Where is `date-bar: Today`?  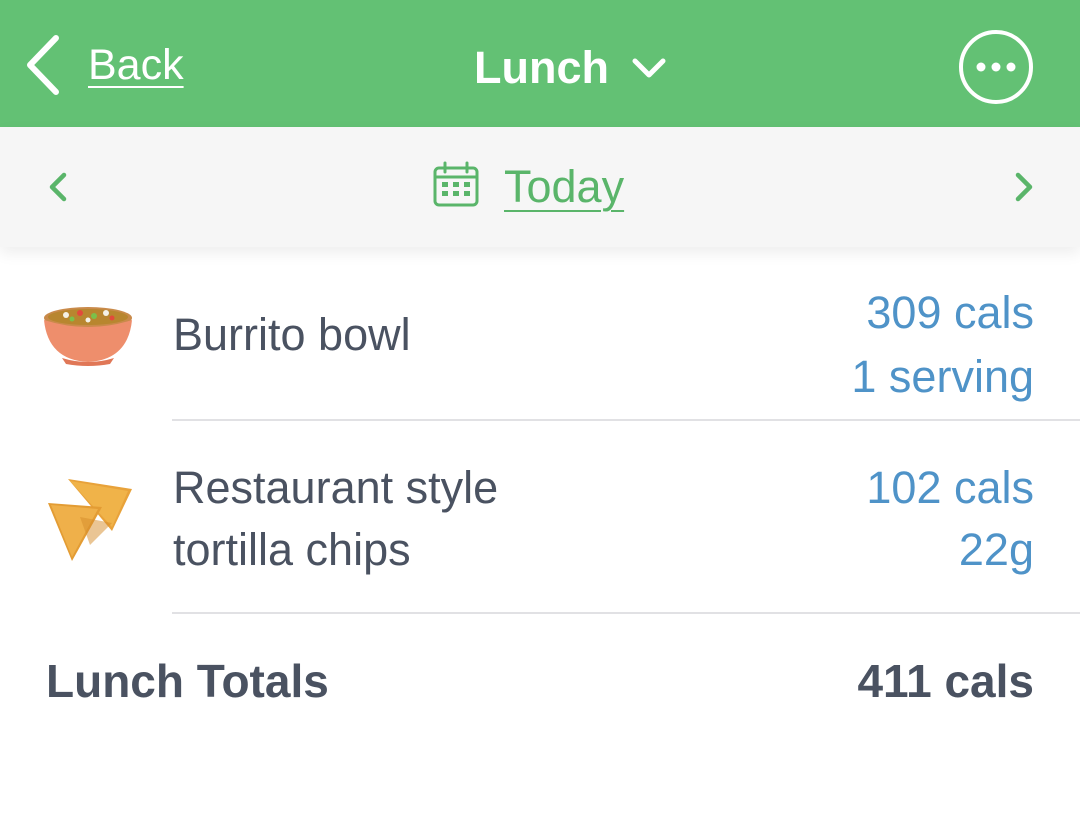 date-bar: Today is located at coordinates (540, 187).